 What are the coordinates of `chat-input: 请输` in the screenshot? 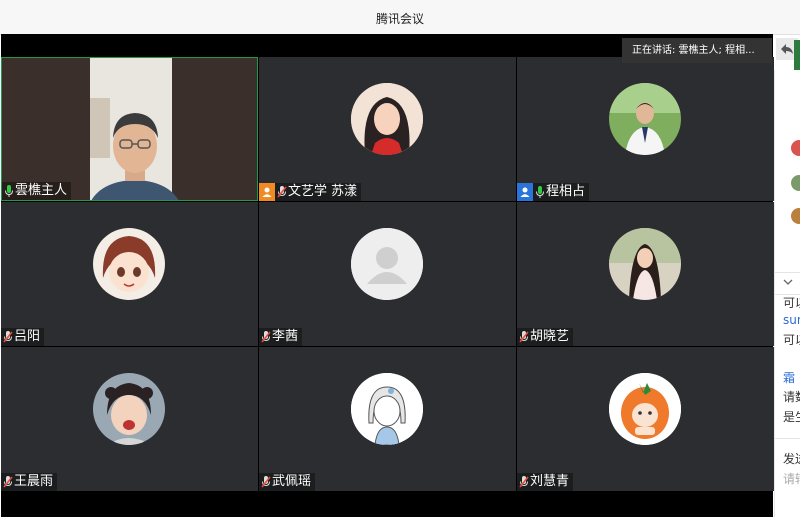 It's located at (791, 478).